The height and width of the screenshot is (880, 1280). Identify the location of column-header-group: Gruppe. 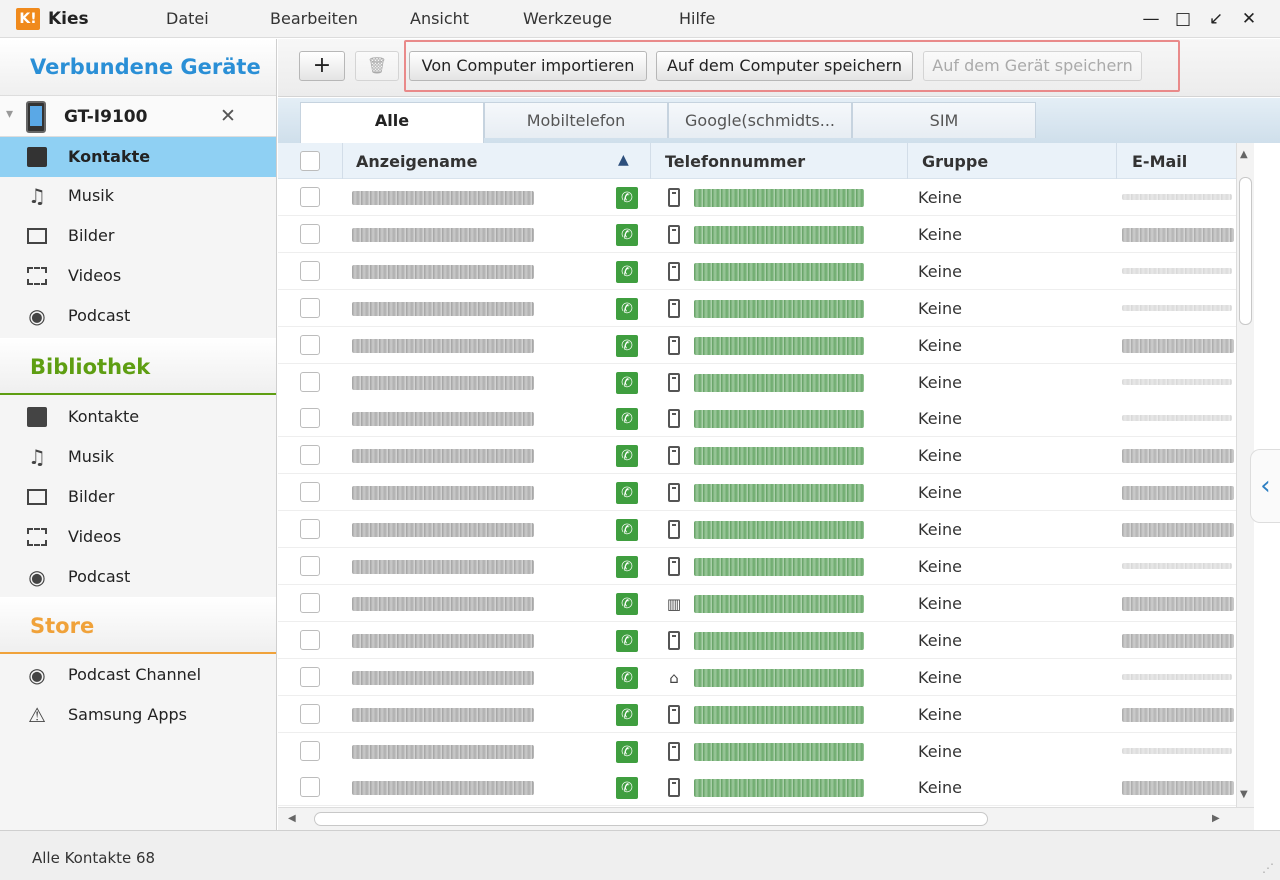
(955, 161).